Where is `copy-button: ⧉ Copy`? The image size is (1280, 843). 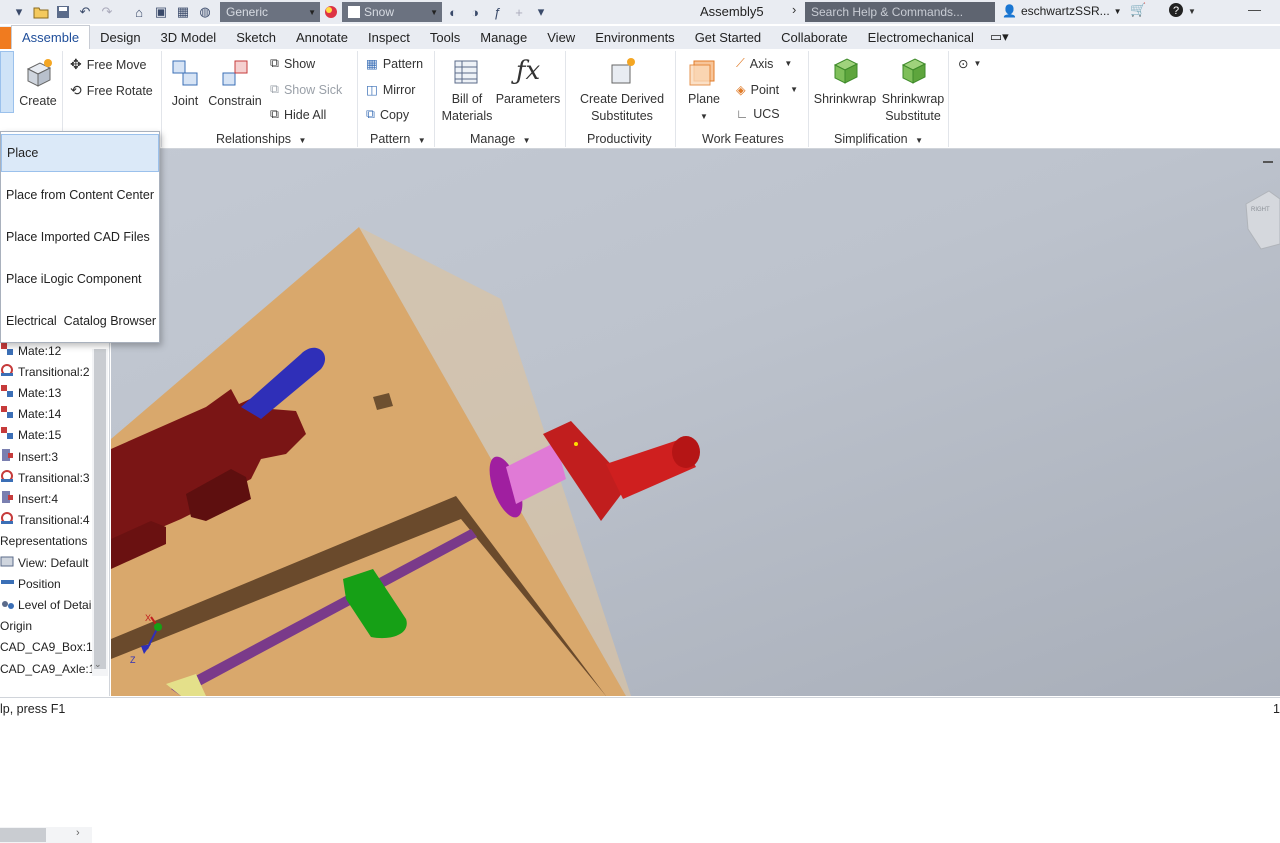
copy-button: ⧉ Copy is located at coordinates (387, 114).